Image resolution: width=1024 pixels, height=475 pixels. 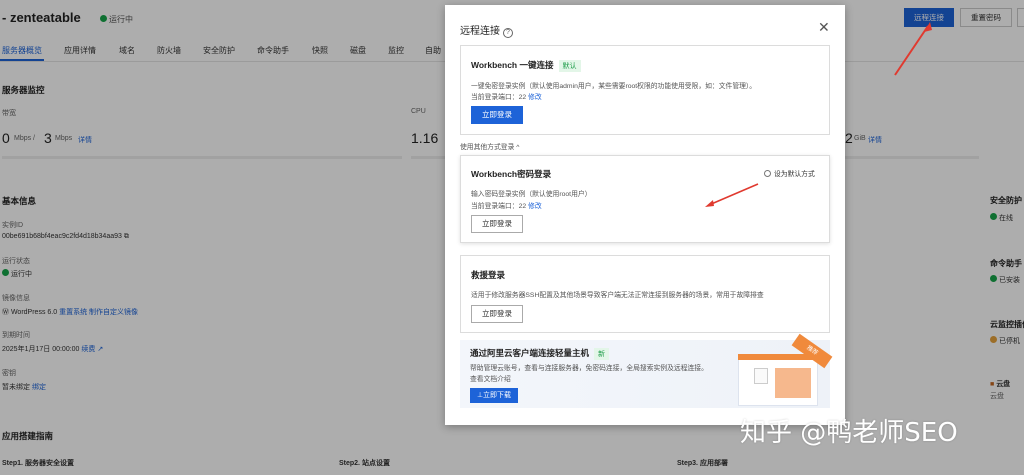 What do you see at coordinates (767, 173) in the screenshot?
I see `radio-icon` at bounding box center [767, 173].